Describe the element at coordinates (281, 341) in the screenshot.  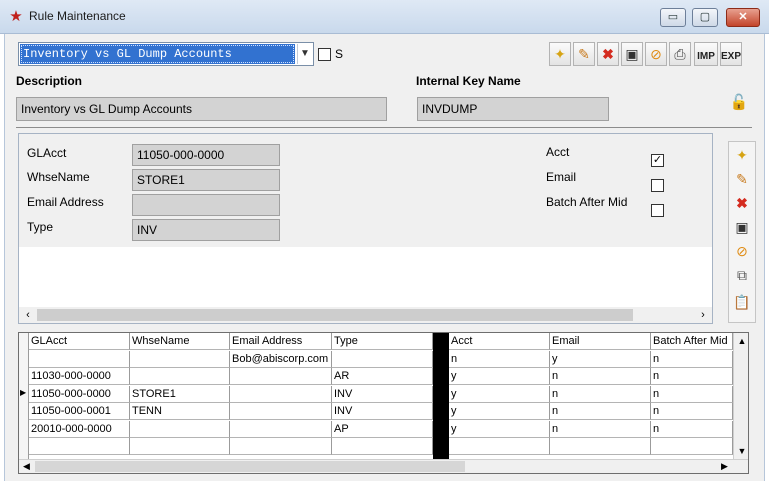
I see `column-header: Email Address` at that location.